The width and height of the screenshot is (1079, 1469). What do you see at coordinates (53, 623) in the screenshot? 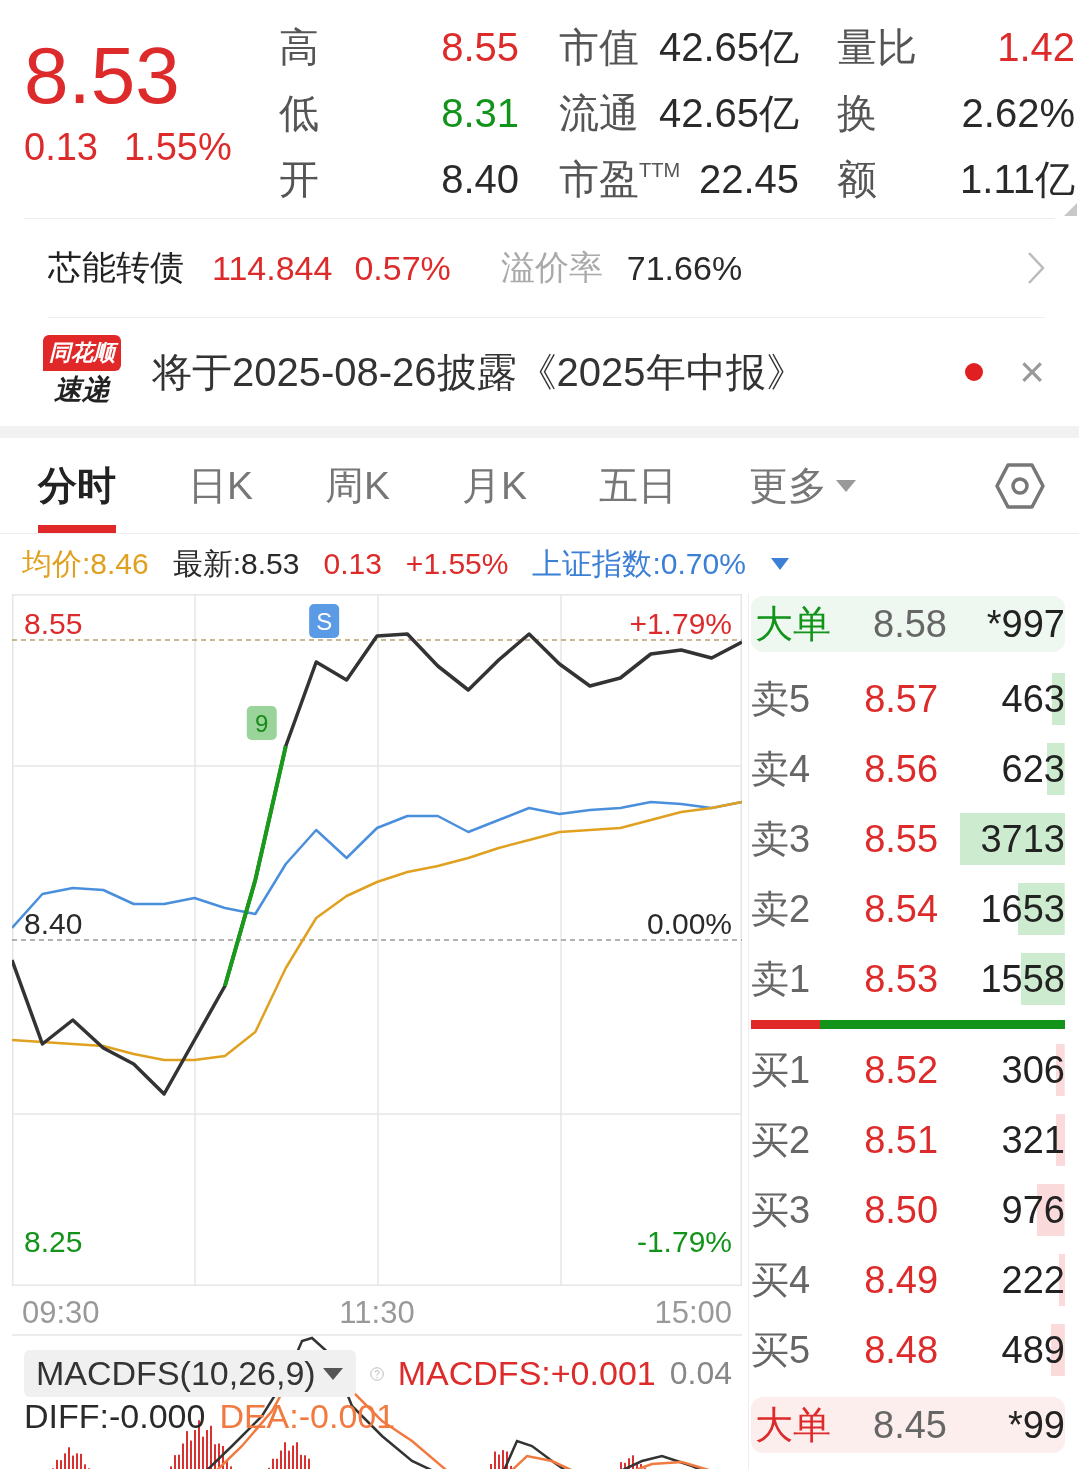
I see `y-axis-label: 8.55` at bounding box center [53, 623].